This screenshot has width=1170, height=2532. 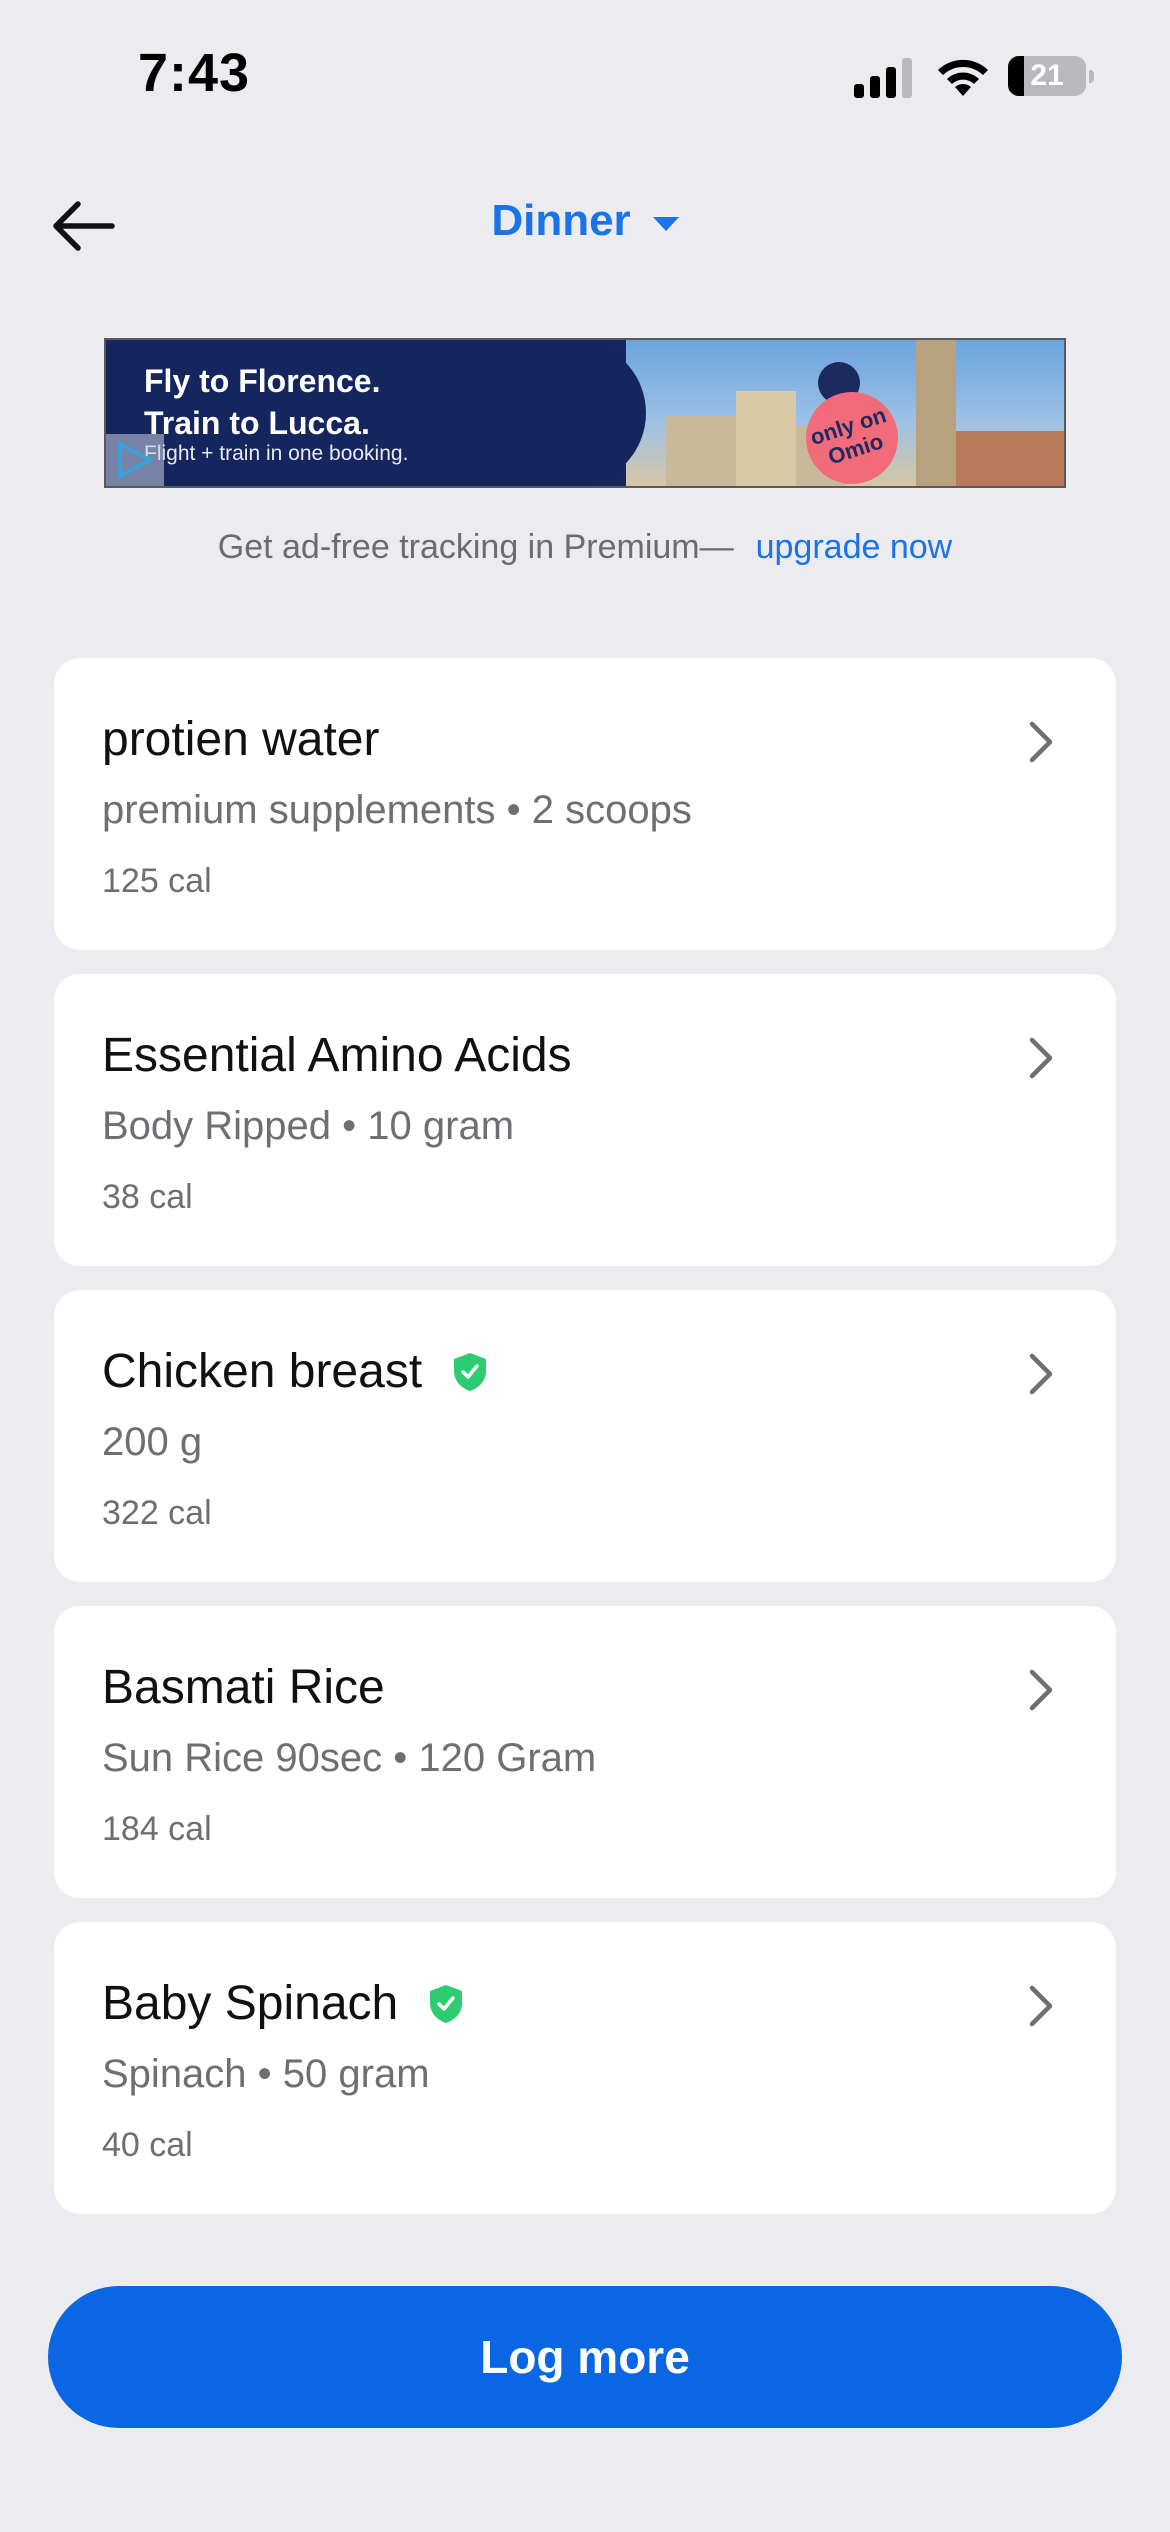 I want to click on signal-icon, so click(x=883, y=78).